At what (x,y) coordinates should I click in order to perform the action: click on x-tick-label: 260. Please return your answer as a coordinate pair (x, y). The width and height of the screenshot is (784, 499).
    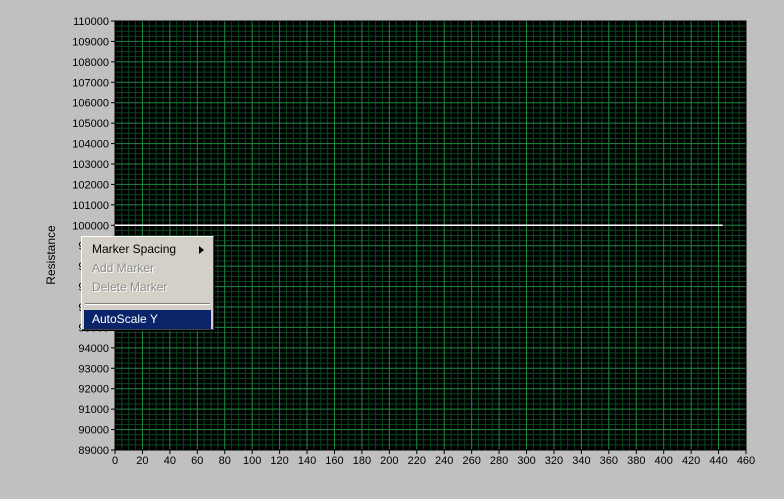
    Looking at the image, I should click on (471, 461).